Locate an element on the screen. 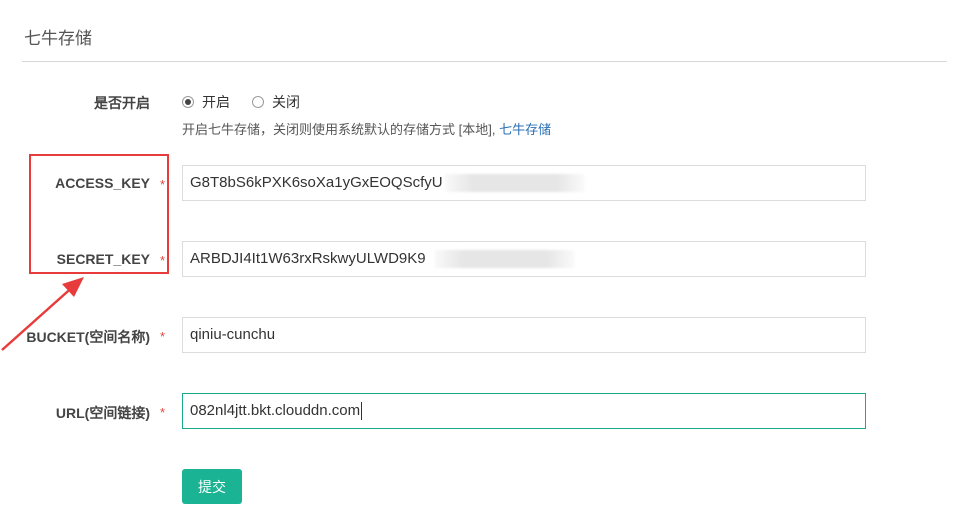 This screenshot has width=973, height=512. url-value: 082nl4jtt.bkt.clouddn.com is located at coordinates (275, 410).